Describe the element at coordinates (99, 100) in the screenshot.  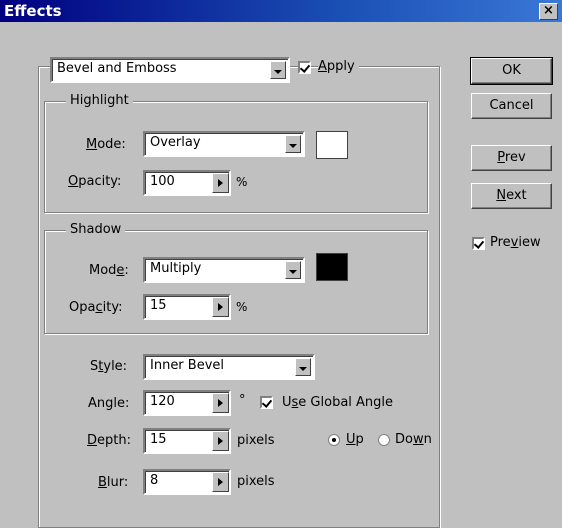
I see `highlight-legend: Highlight` at that location.